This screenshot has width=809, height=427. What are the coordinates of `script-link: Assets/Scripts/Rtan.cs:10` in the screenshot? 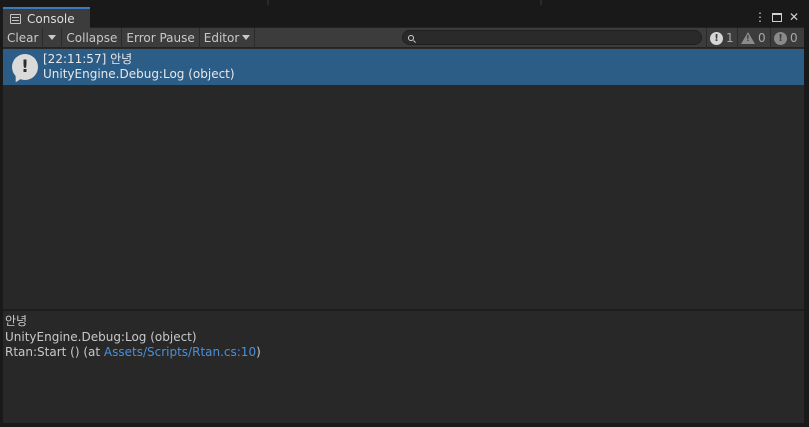 It's located at (180, 352).